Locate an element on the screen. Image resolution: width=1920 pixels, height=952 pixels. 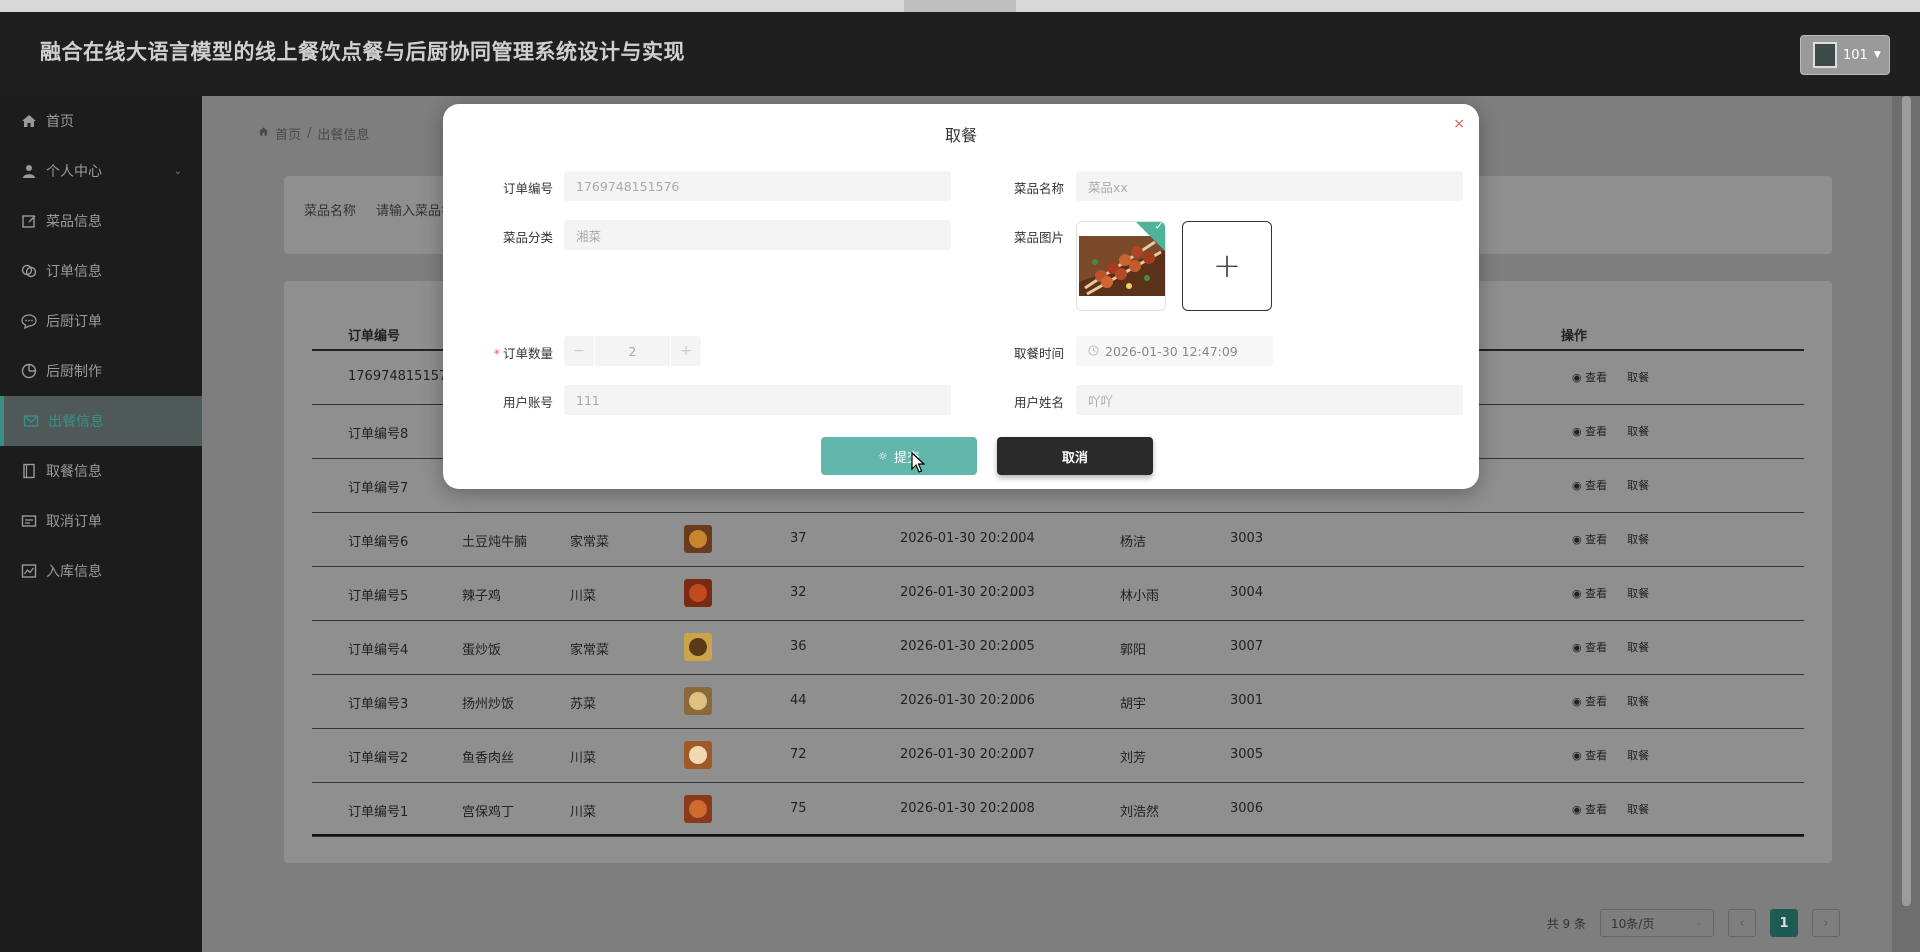
next-page-button: › is located at coordinates (1826, 923).